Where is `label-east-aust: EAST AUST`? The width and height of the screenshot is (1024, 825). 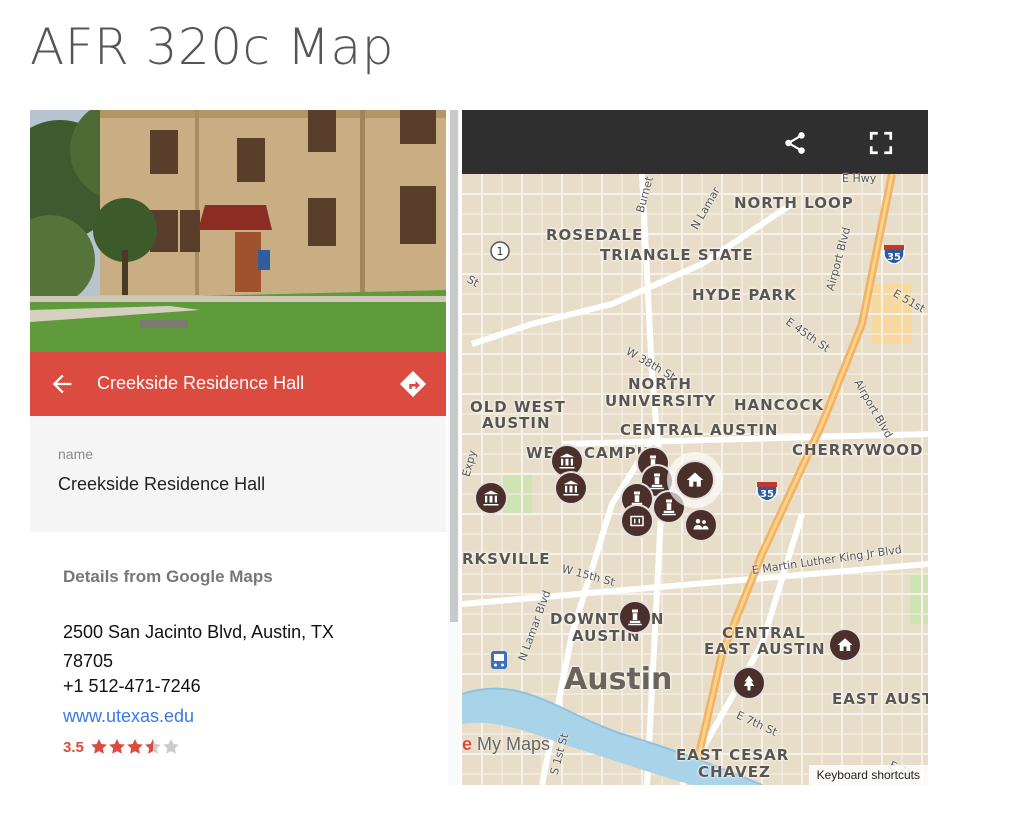 label-east-aust: EAST AUST is located at coordinates (880, 699).